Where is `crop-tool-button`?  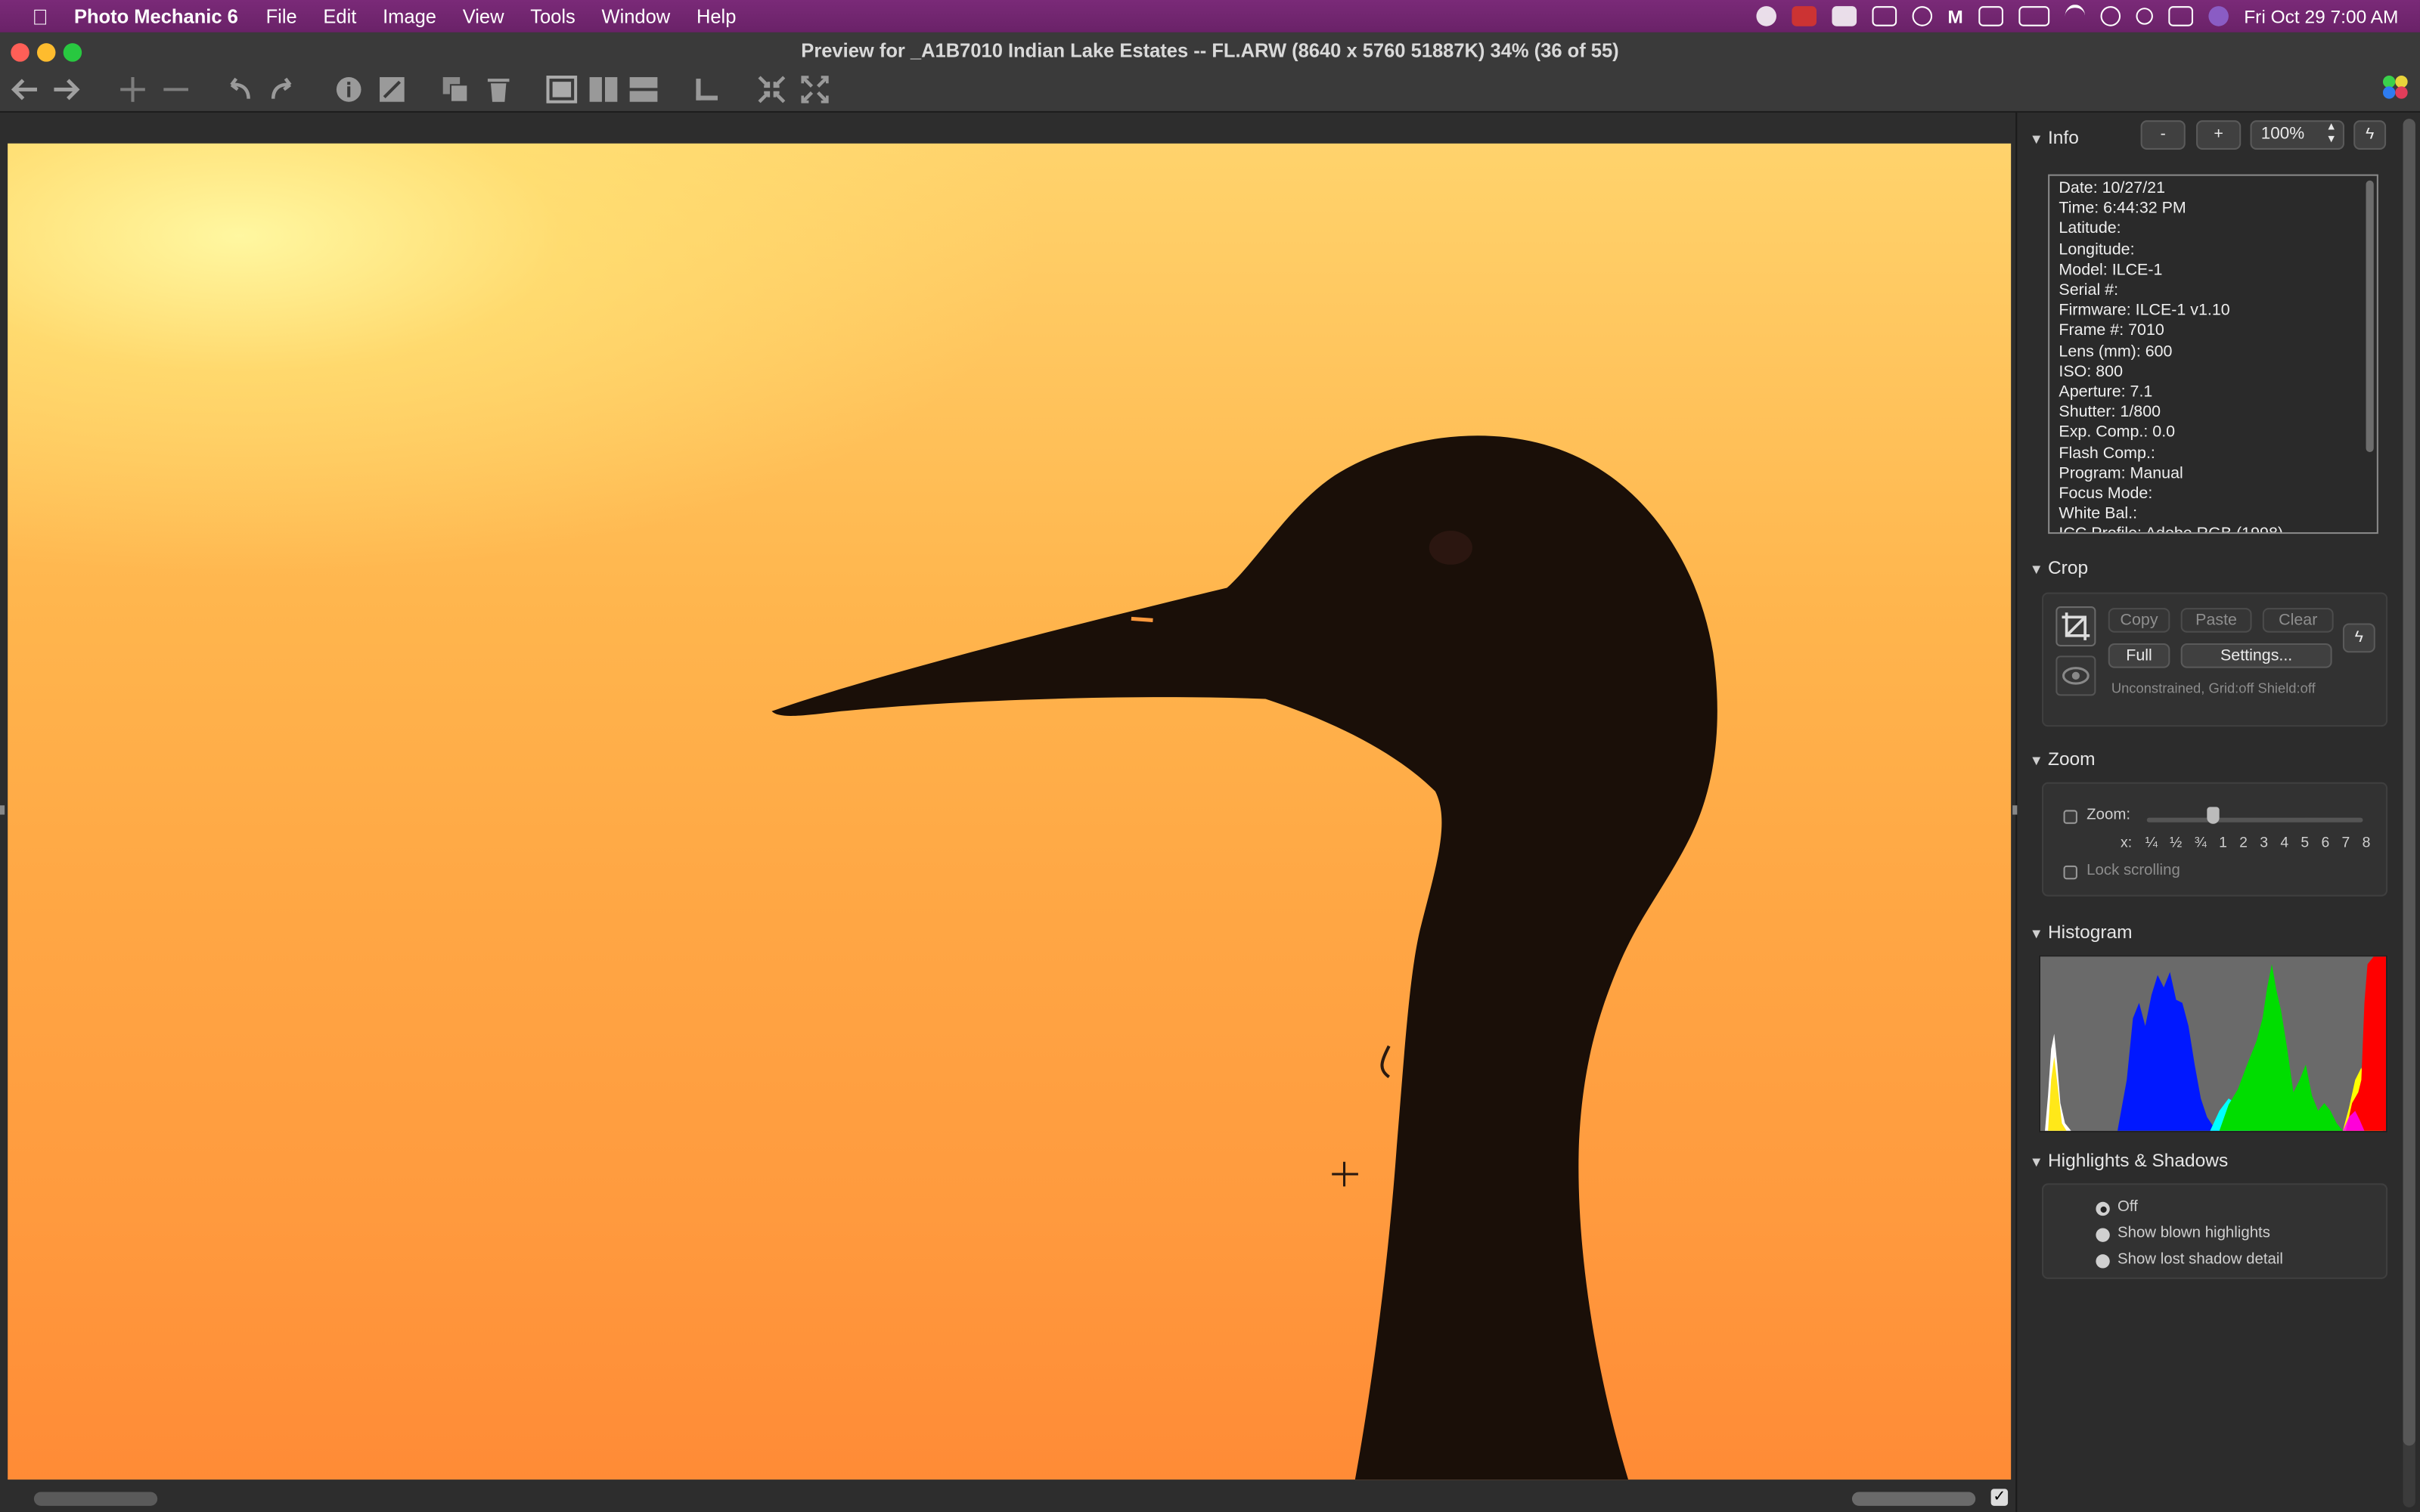
crop-tool-button is located at coordinates (2075, 626).